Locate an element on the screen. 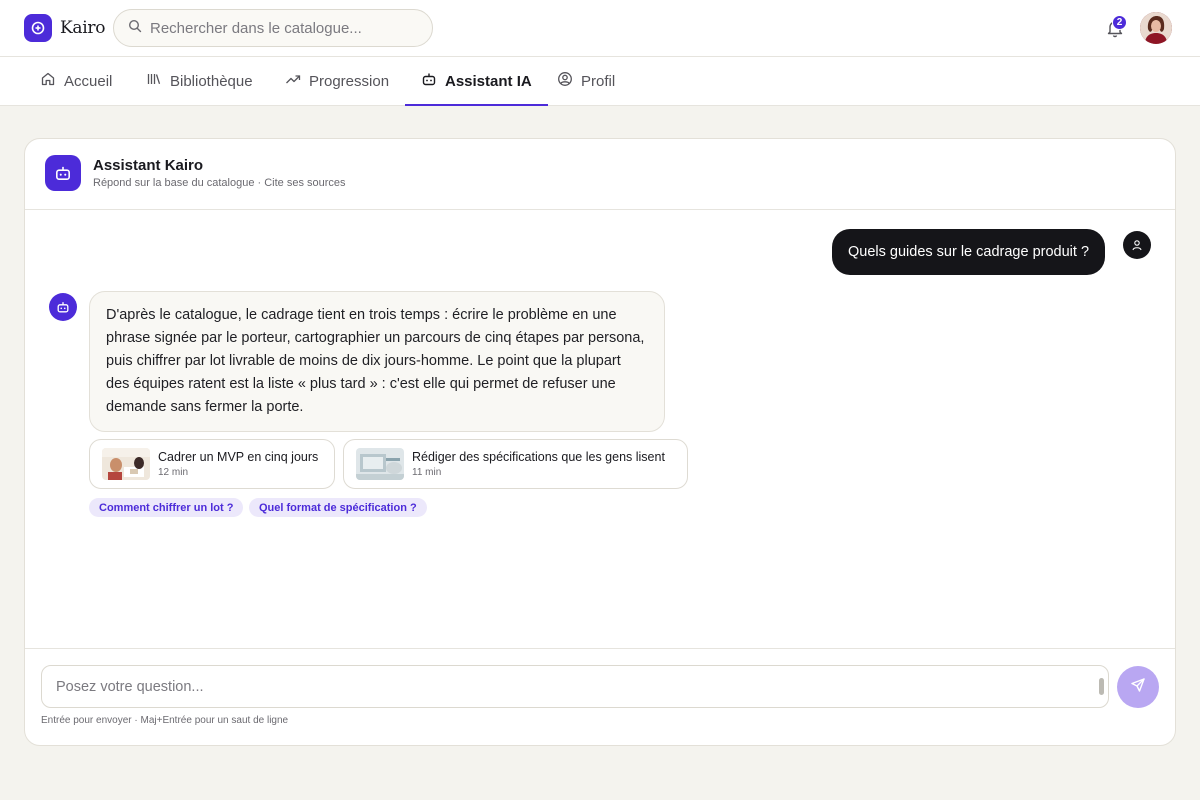 The image size is (1200, 800). search-bar is located at coordinates (273, 28).